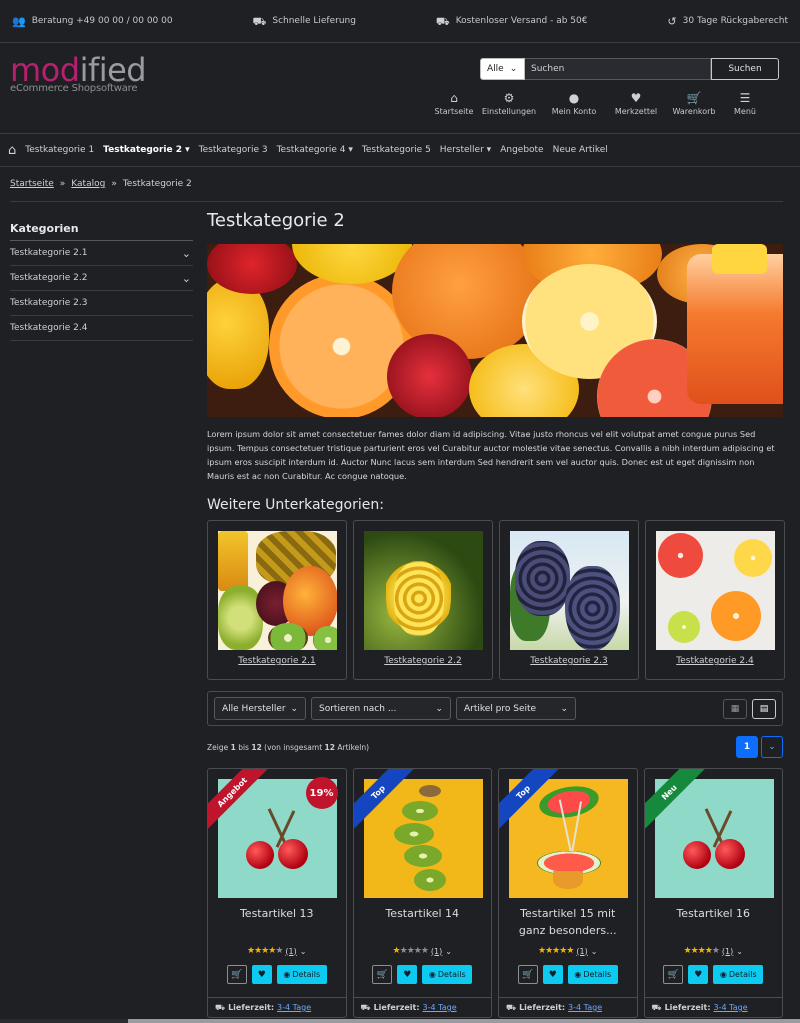 Image resolution: width=800 pixels, height=1023 pixels. What do you see at coordinates (618, 69) in the screenshot?
I see `search-input: Suchen` at bounding box center [618, 69].